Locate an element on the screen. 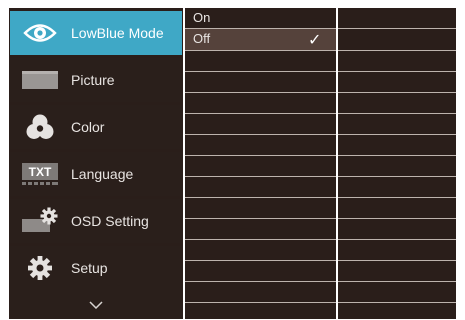 This screenshot has height=320, width=465. menu-item-label: Setup is located at coordinates (89, 268).